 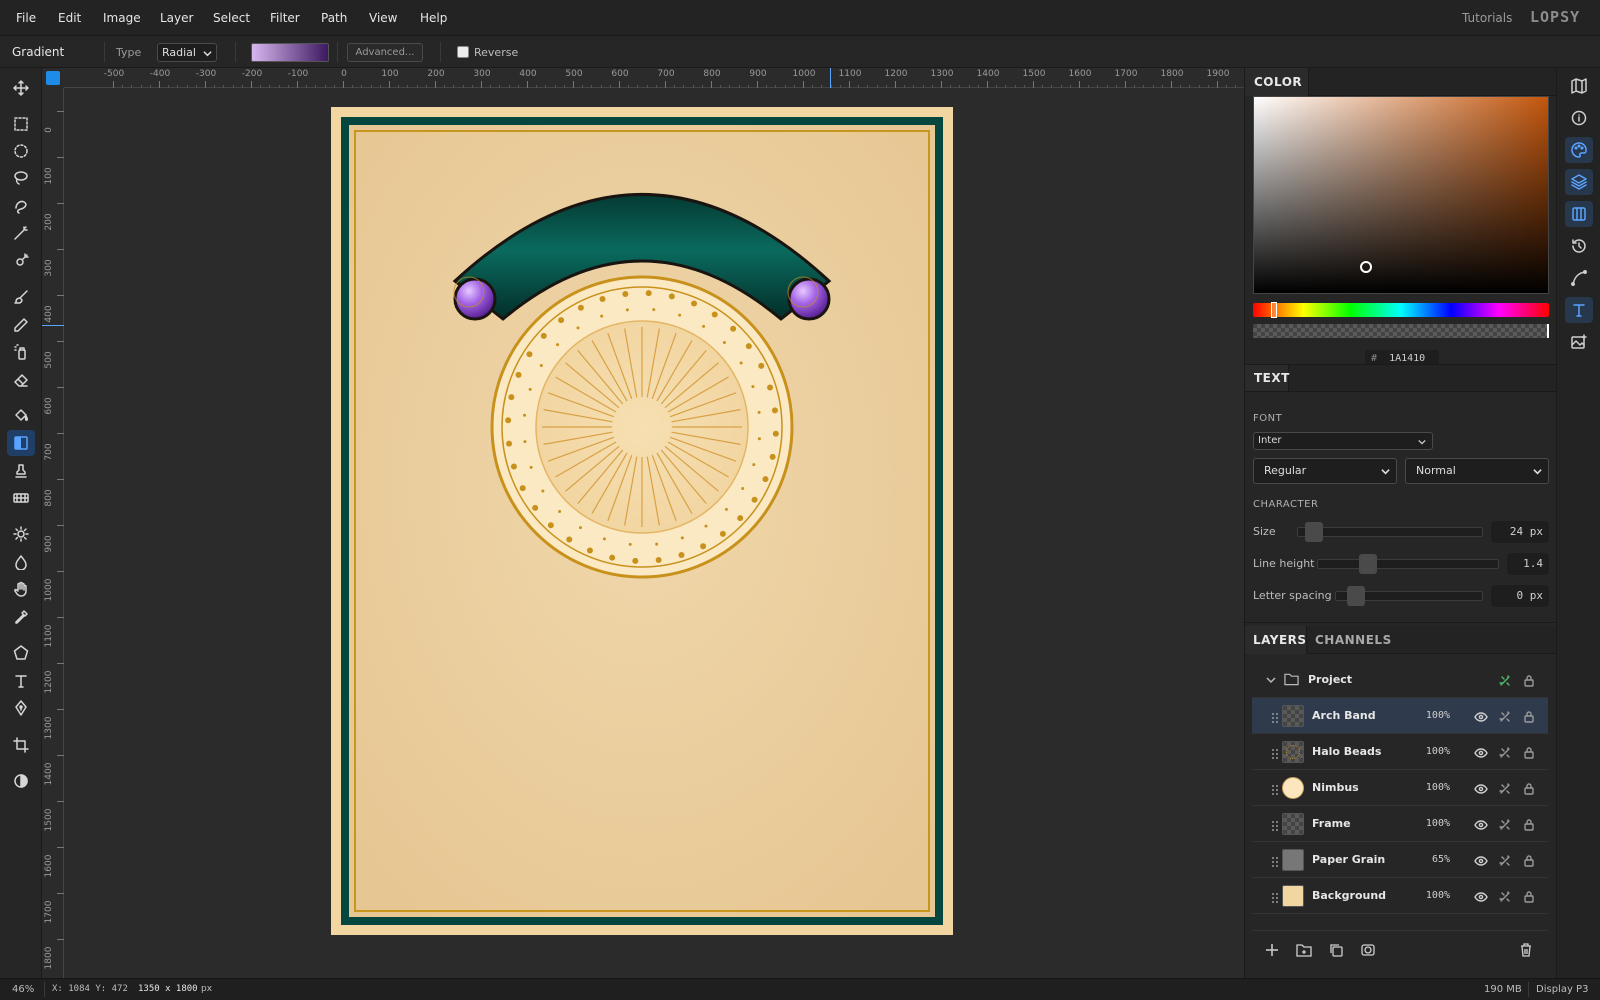 I want to click on duplicate-layer-icon, so click(x=1336, y=950).